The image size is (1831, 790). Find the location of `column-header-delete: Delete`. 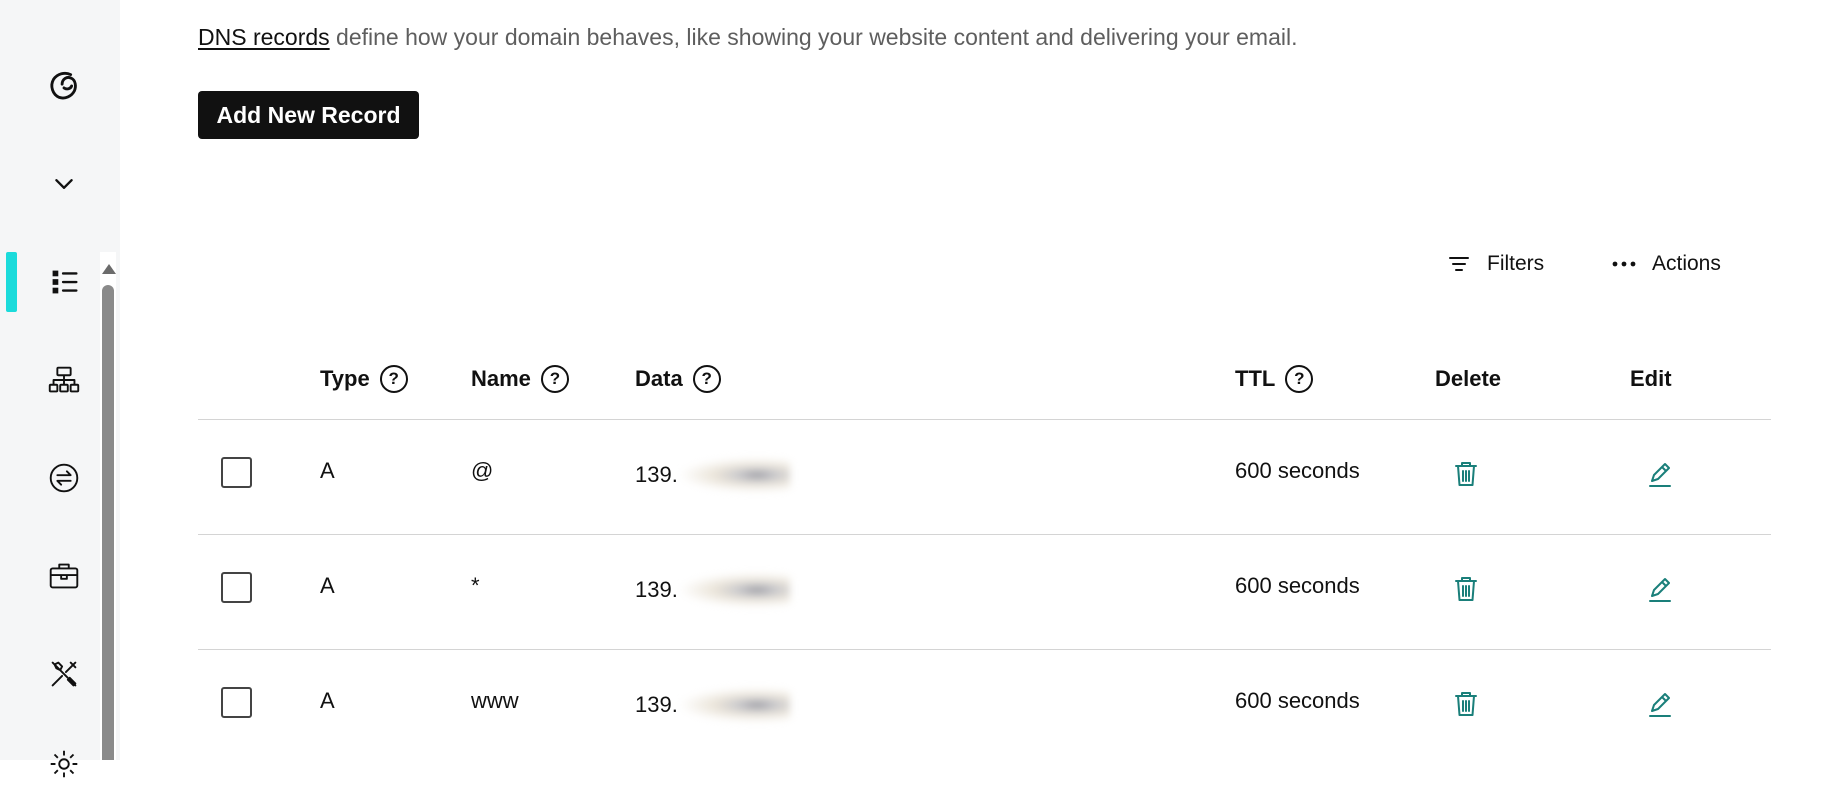

column-header-delete: Delete is located at coordinates (1468, 379).